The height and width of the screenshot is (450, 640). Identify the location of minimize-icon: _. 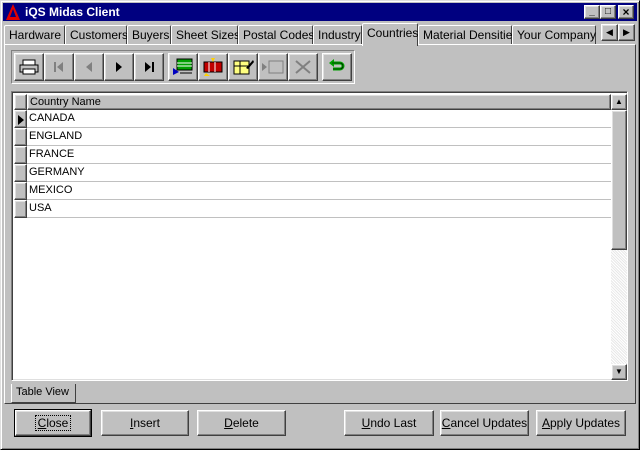
(592, 11).